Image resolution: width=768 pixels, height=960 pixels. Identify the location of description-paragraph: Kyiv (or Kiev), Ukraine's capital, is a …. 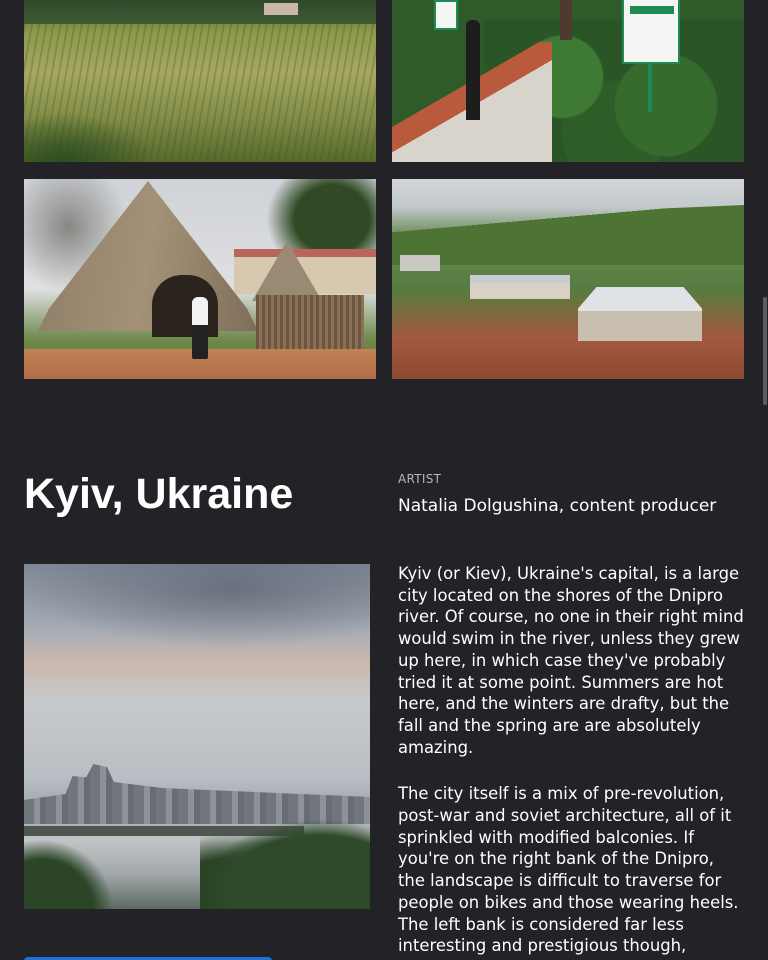
(571, 660).